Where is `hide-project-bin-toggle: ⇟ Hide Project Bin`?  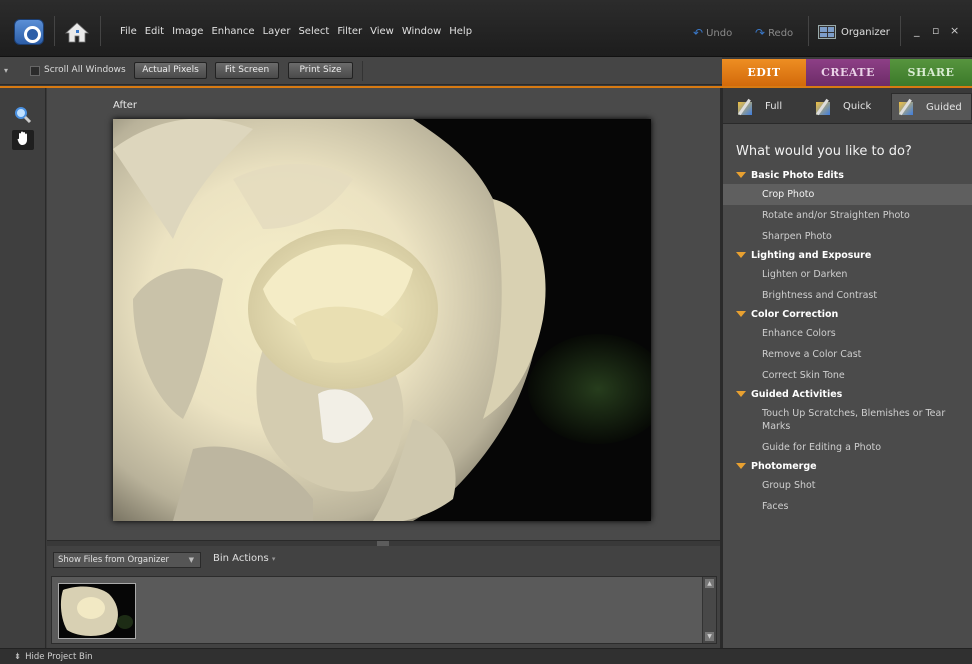
hide-project-bin-toggle: ⇟ Hide Project Bin is located at coordinates (53, 657).